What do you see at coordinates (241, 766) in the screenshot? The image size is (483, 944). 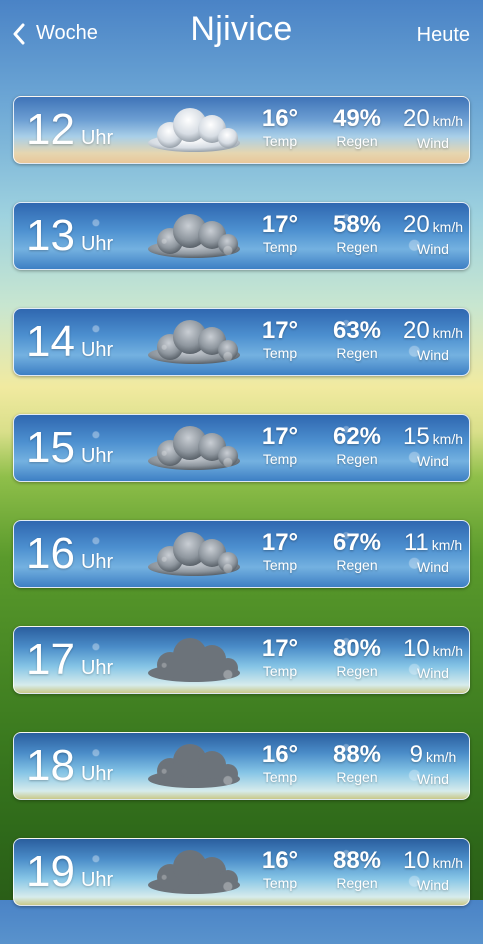 I see `forecast-row-18: 18 Uhr 16° Temp 88% Regen 9 km/h Wind` at bounding box center [241, 766].